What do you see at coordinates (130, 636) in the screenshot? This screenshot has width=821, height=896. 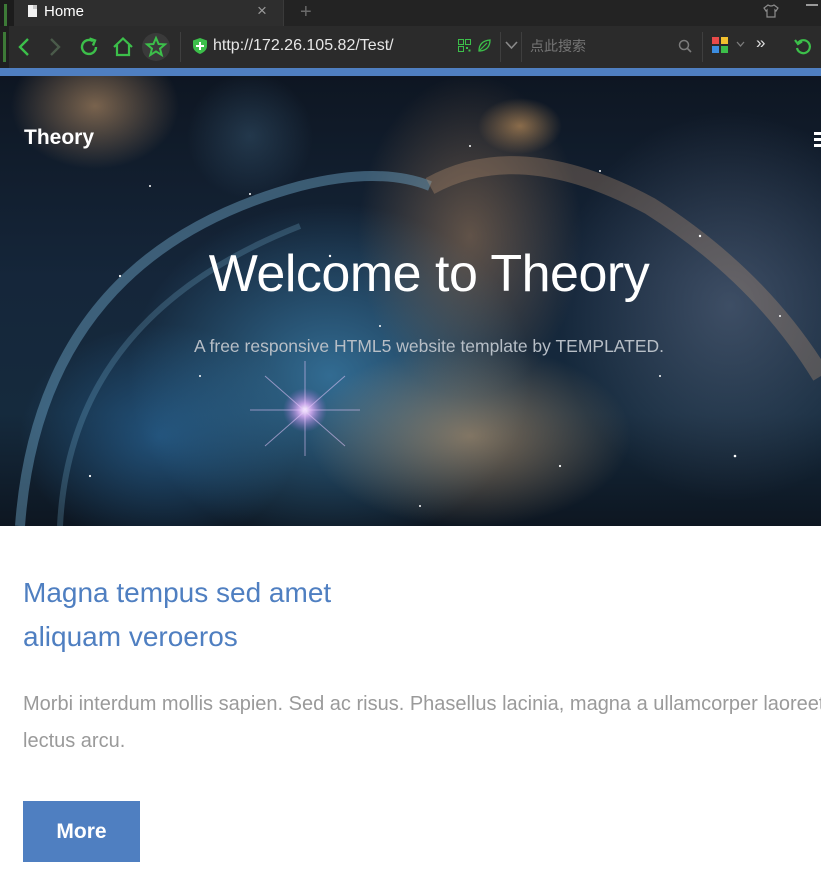 I see `section-heading-line-2: aliquam veroeros` at bounding box center [130, 636].